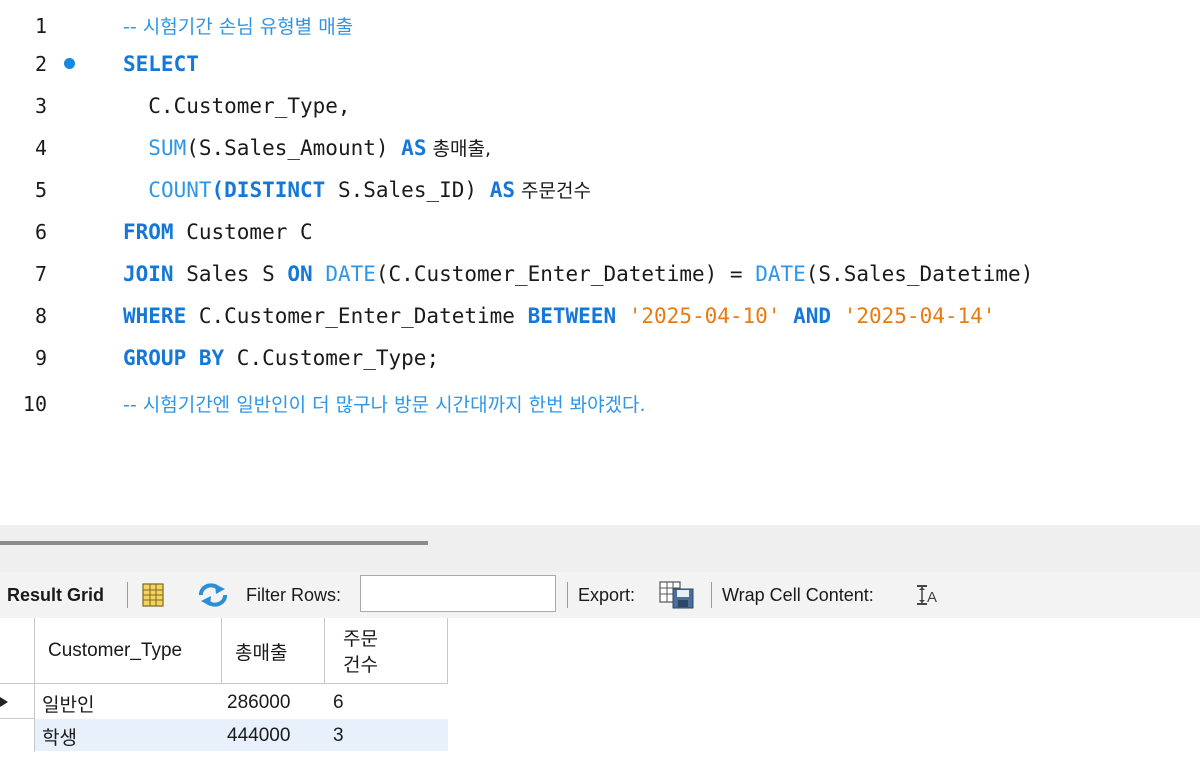 The image size is (1200, 764). I want to click on line-number: 8, so click(40, 316).